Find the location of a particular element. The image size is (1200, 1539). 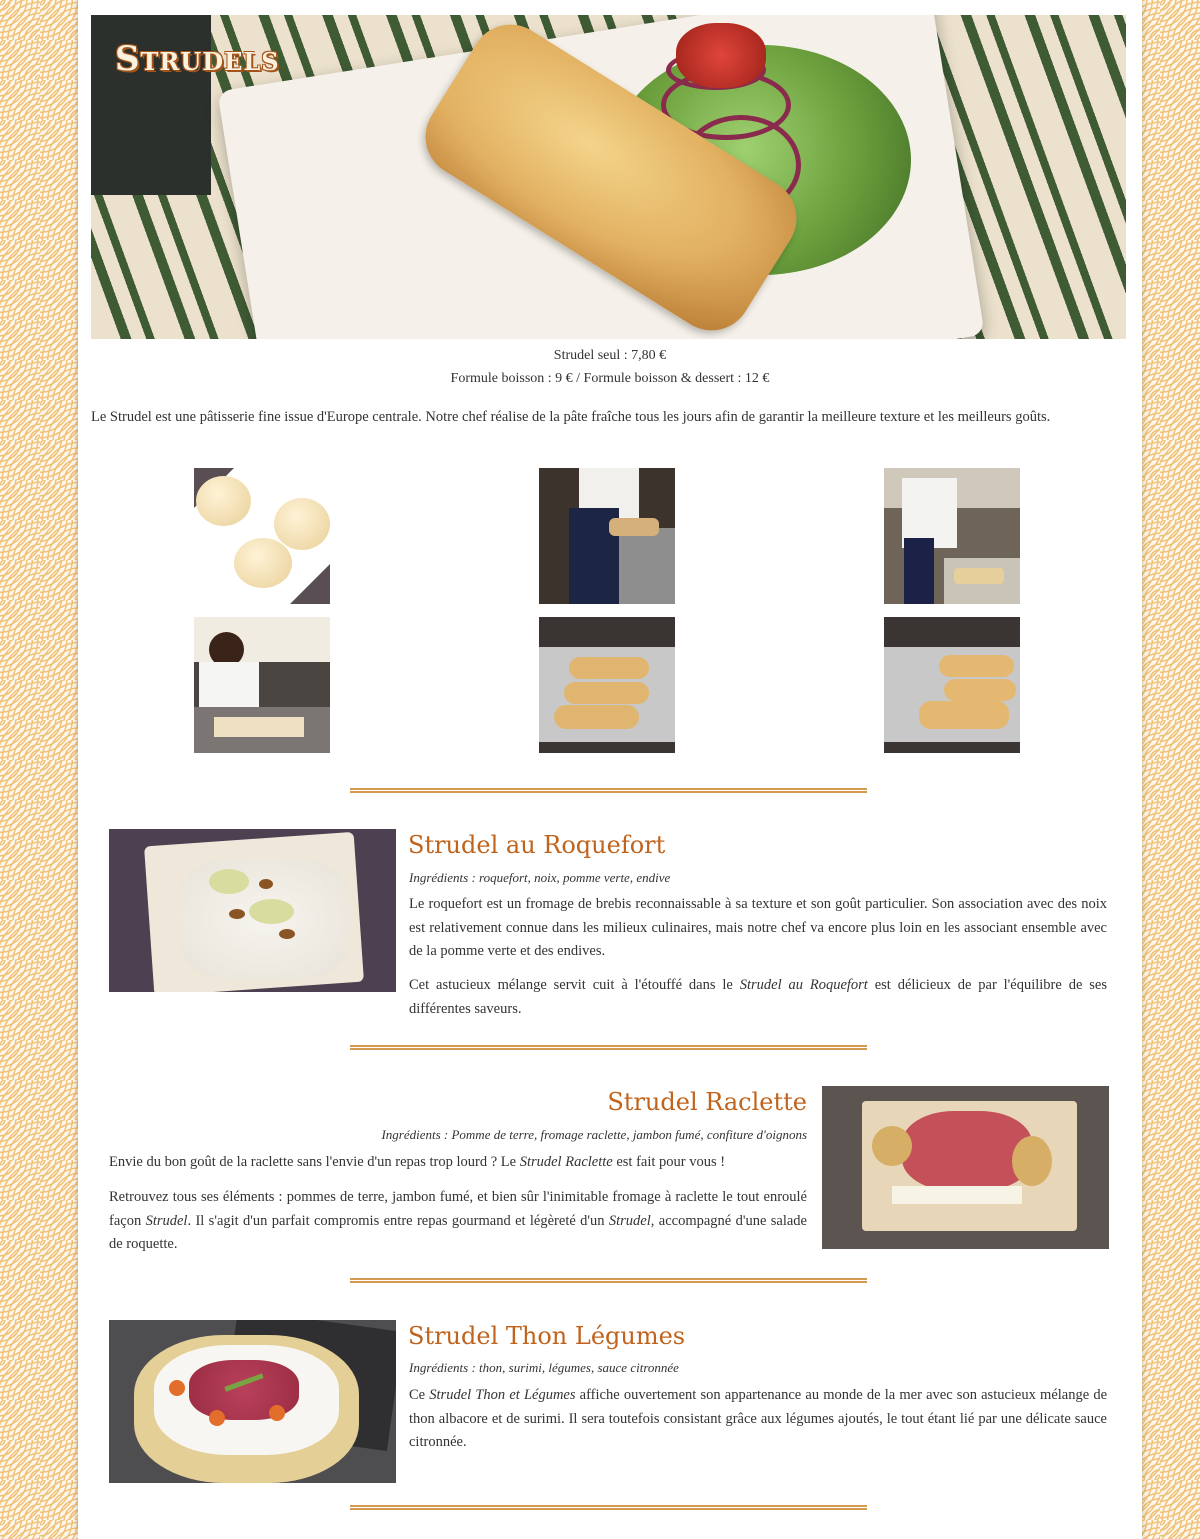

recipe-title-roquefort: Strudel au Roquefort is located at coordinates (537, 845).